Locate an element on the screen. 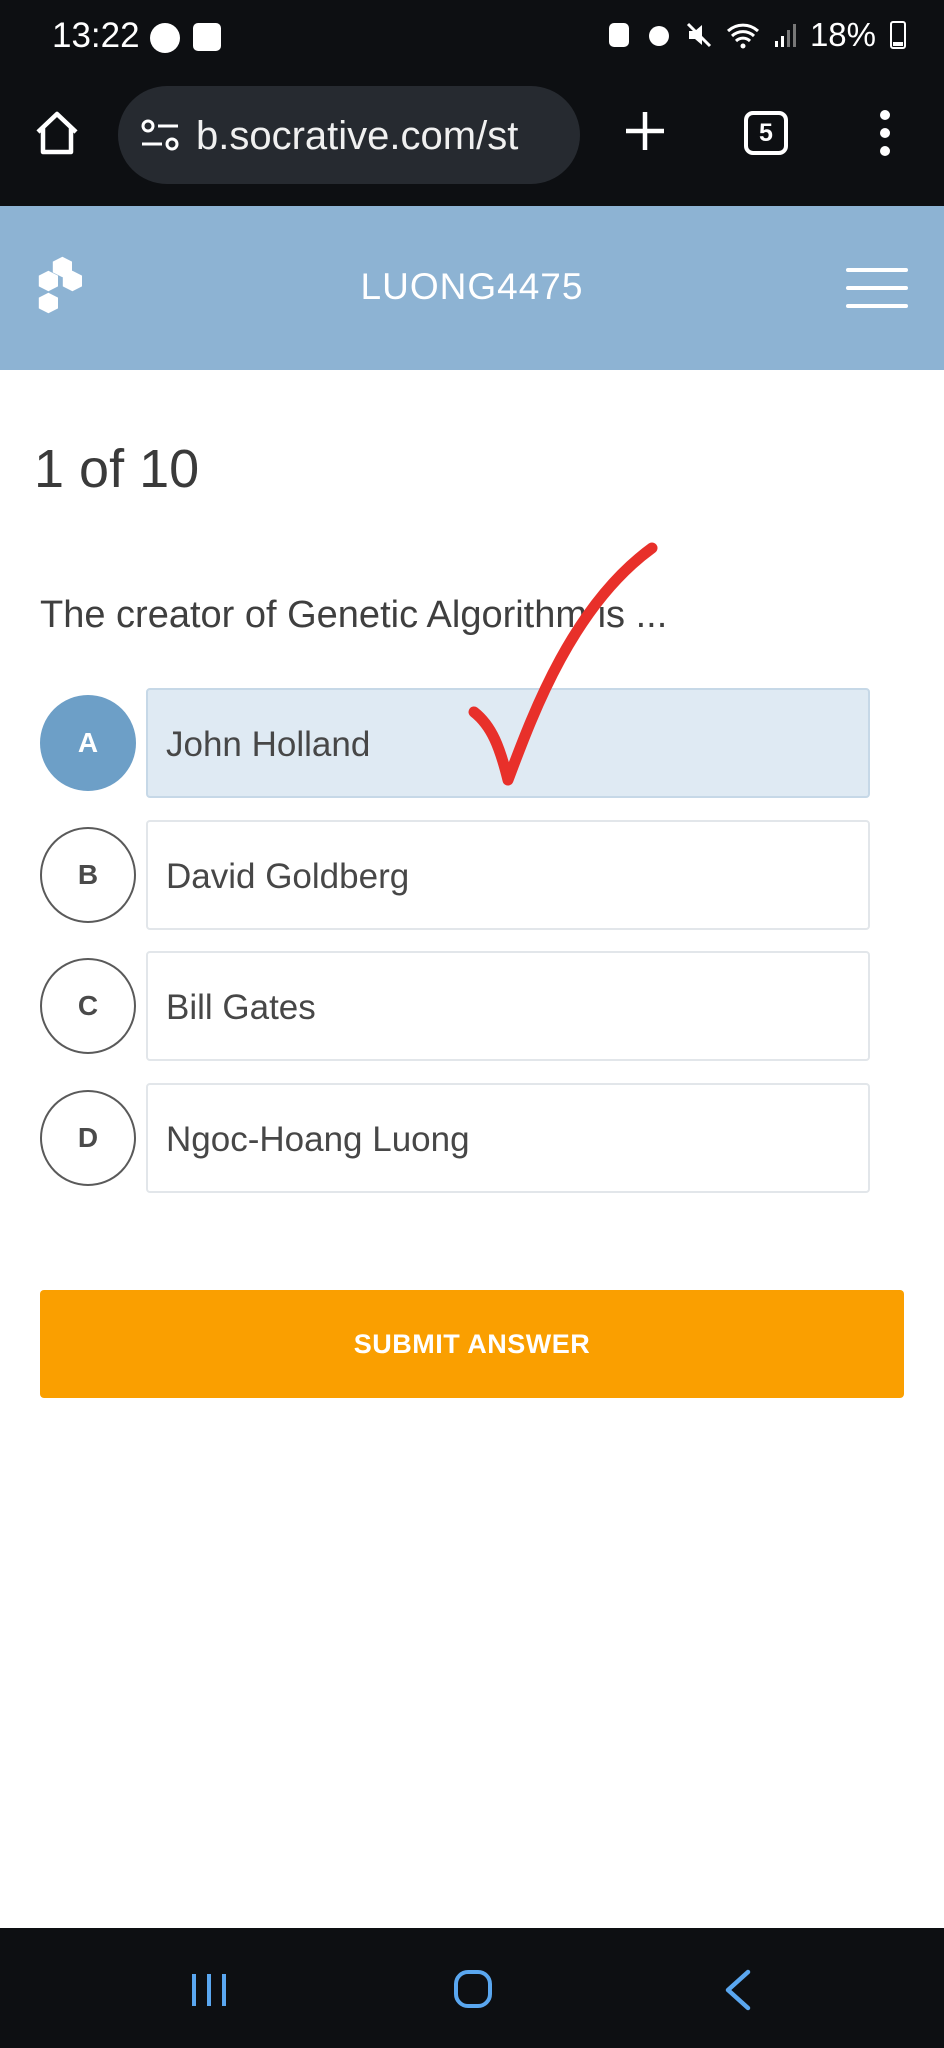  question-progress: 1 of 10 is located at coordinates (117, 469).